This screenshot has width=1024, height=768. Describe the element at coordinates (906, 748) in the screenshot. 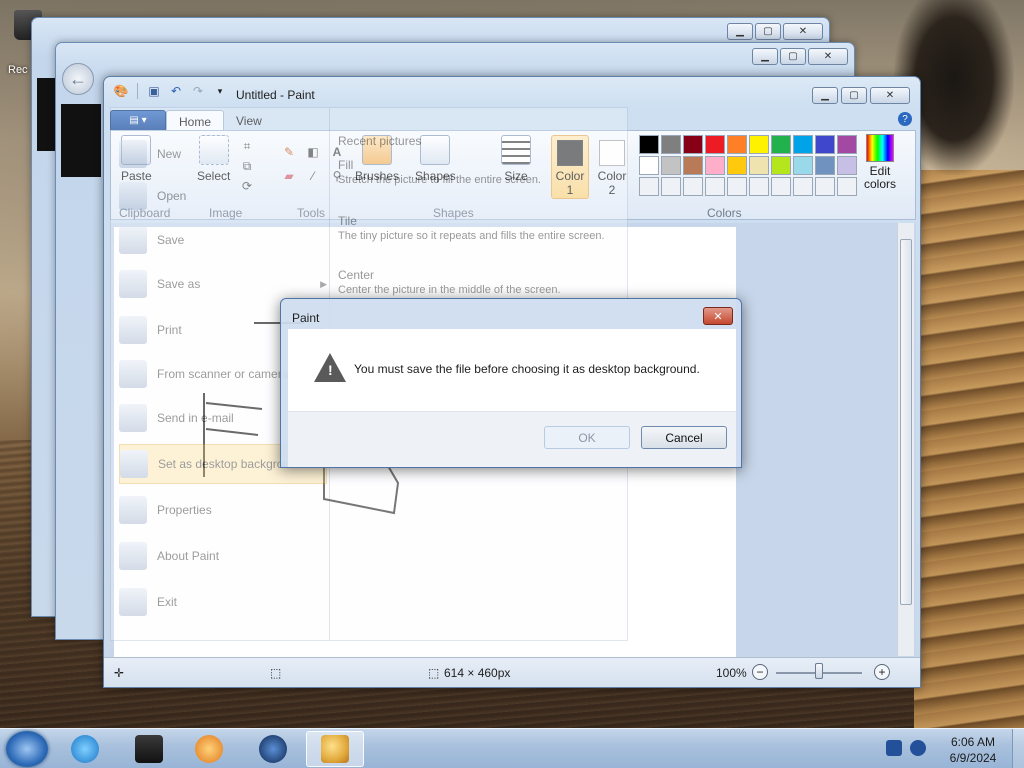

I see `system-tray` at that location.